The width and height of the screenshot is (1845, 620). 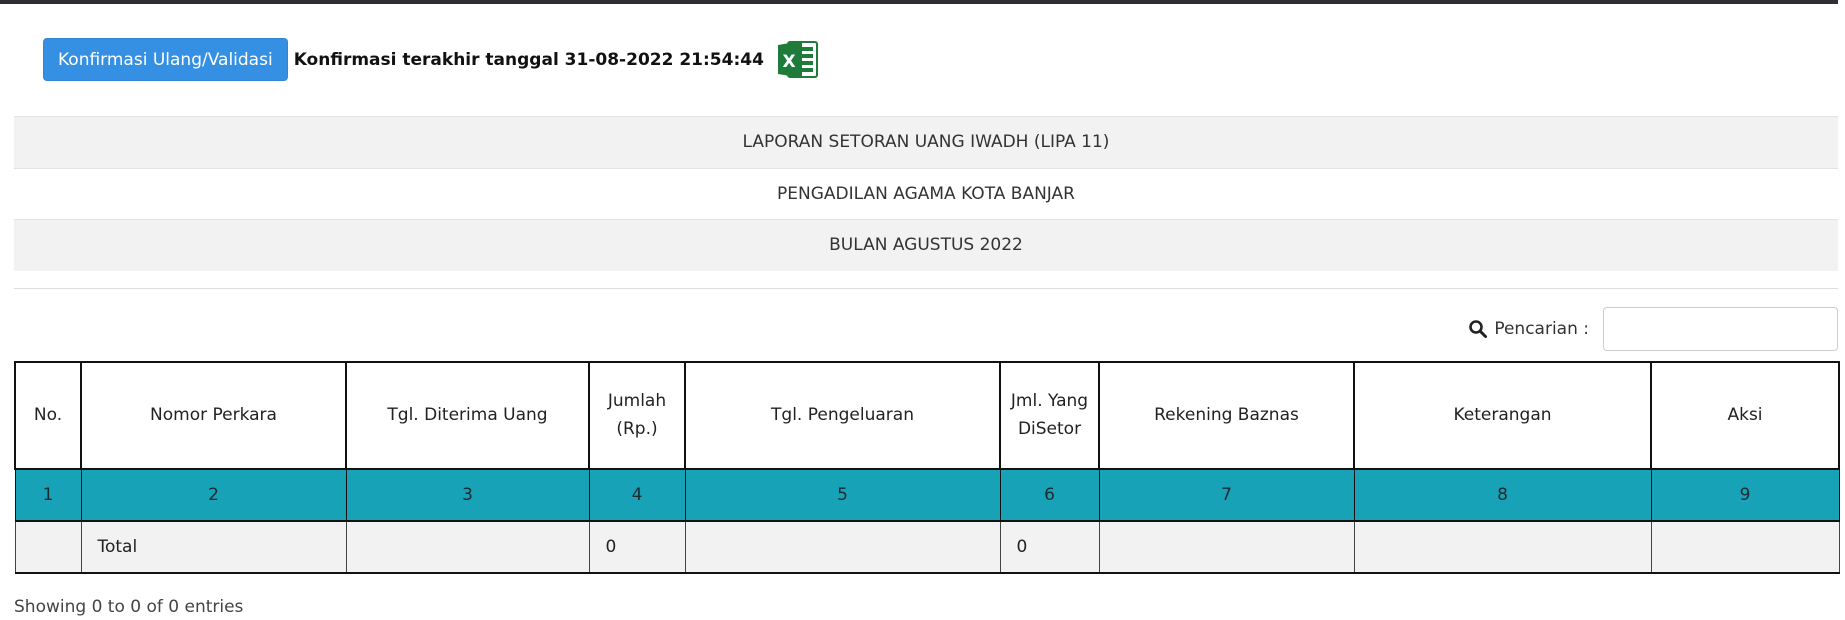 I want to click on column-header-jumlah: Jumlah (Rp.), so click(x=637, y=415).